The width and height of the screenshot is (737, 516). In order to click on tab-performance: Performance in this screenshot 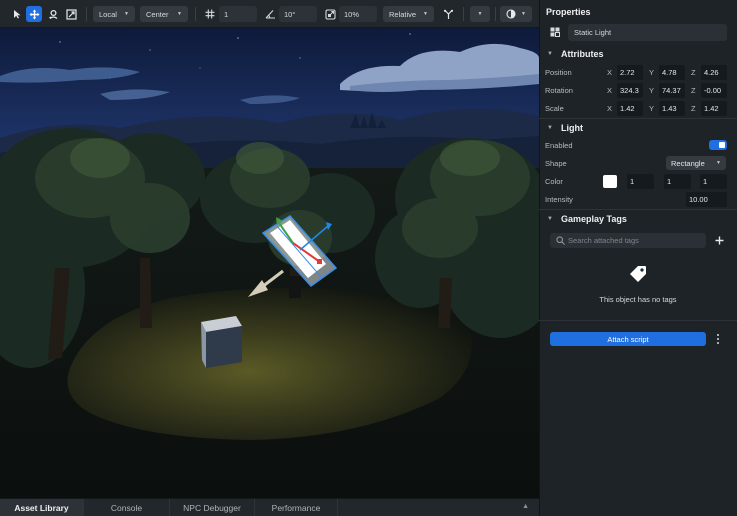, I will do `click(296, 507)`.